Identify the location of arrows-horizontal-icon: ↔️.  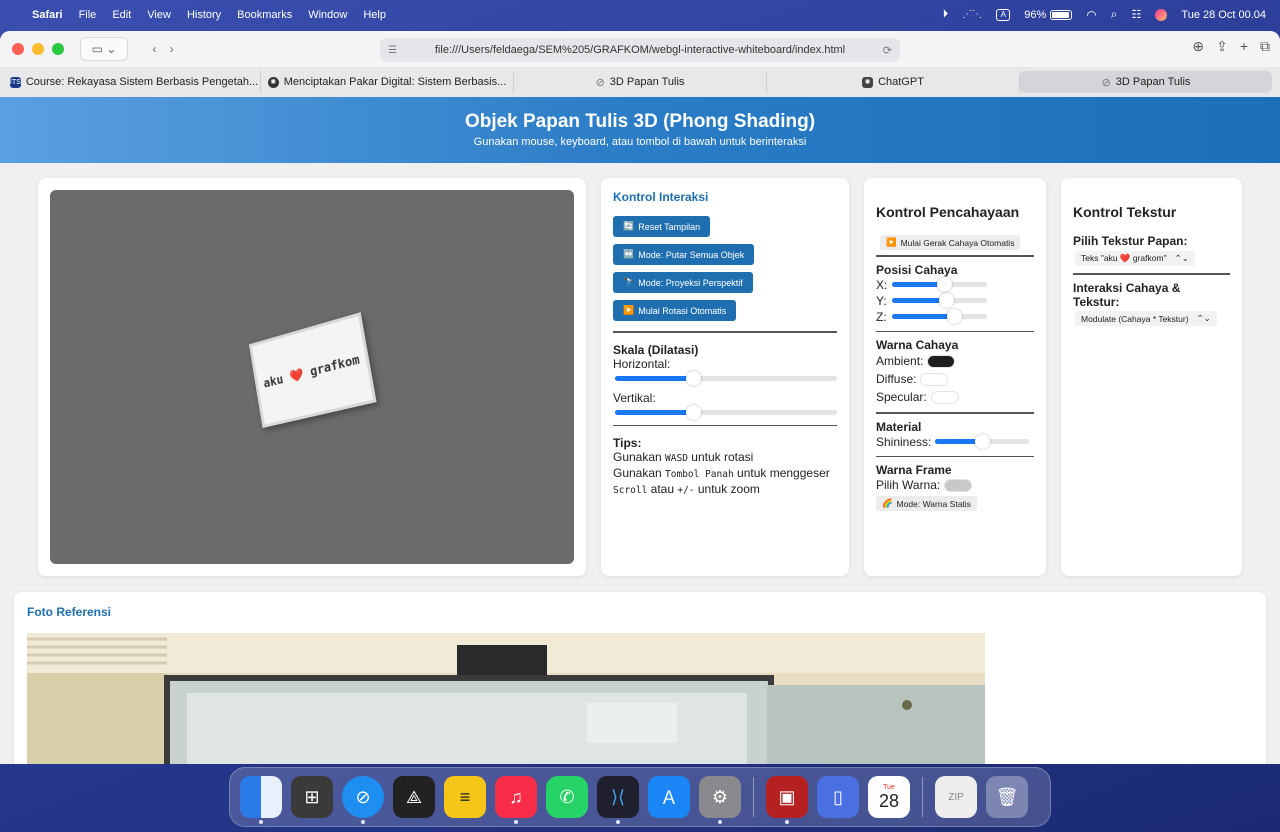
(629, 254).